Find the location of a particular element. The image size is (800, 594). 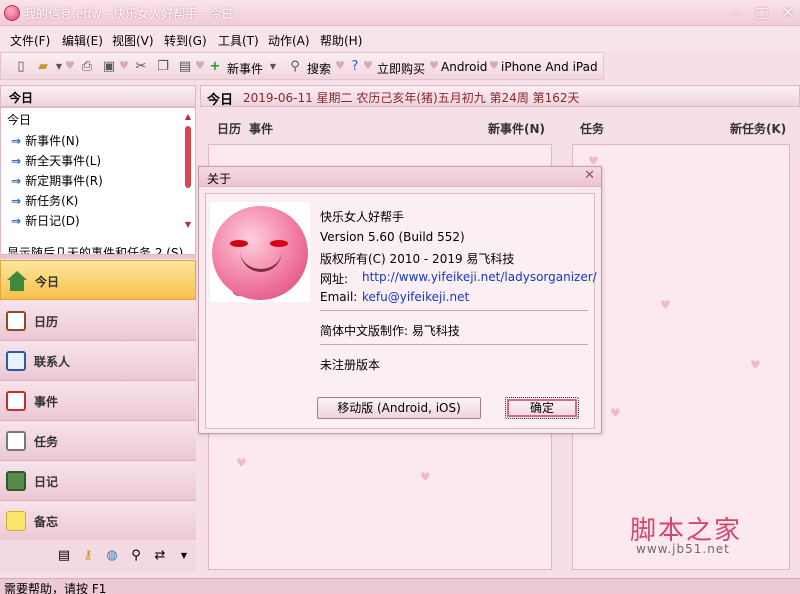

about-app-name: 快乐女人好帮手 is located at coordinates (362, 217).